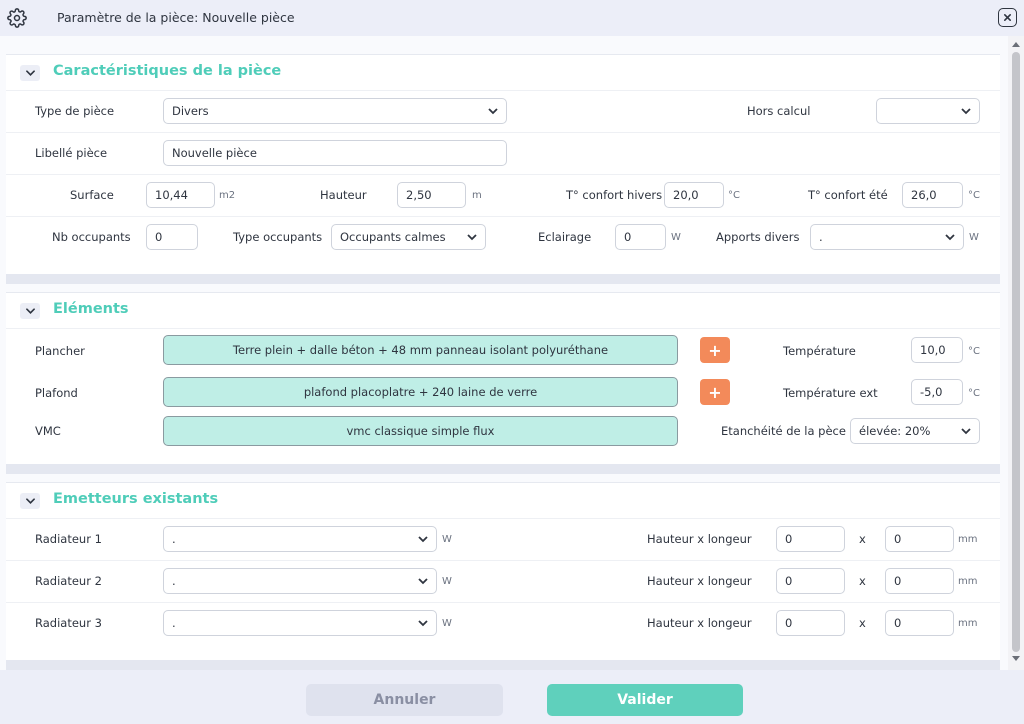  Describe the element at coordinates (91, 309) in the screenshot. I see `section-title: Eléments` at that location.